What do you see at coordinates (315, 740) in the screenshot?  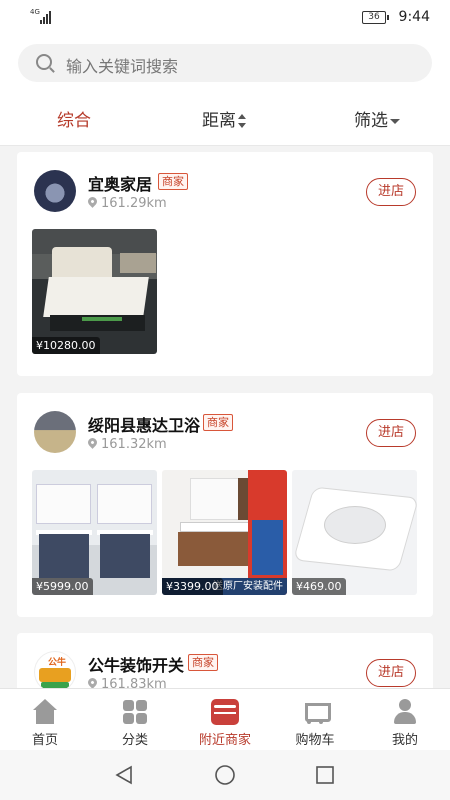 I see `tab-cart-label: 购物车` at bounding box center [315, 740].